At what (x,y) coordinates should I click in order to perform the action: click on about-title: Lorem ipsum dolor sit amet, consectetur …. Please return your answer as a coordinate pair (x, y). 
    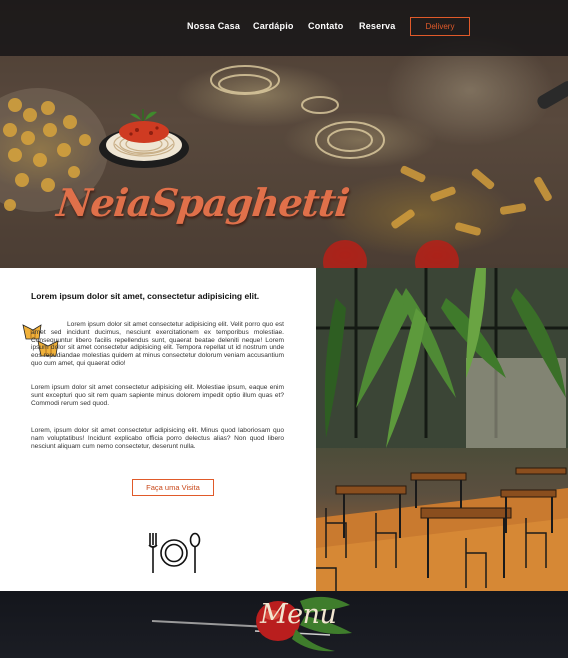
    Looking at the image, I should click on (145, 296).